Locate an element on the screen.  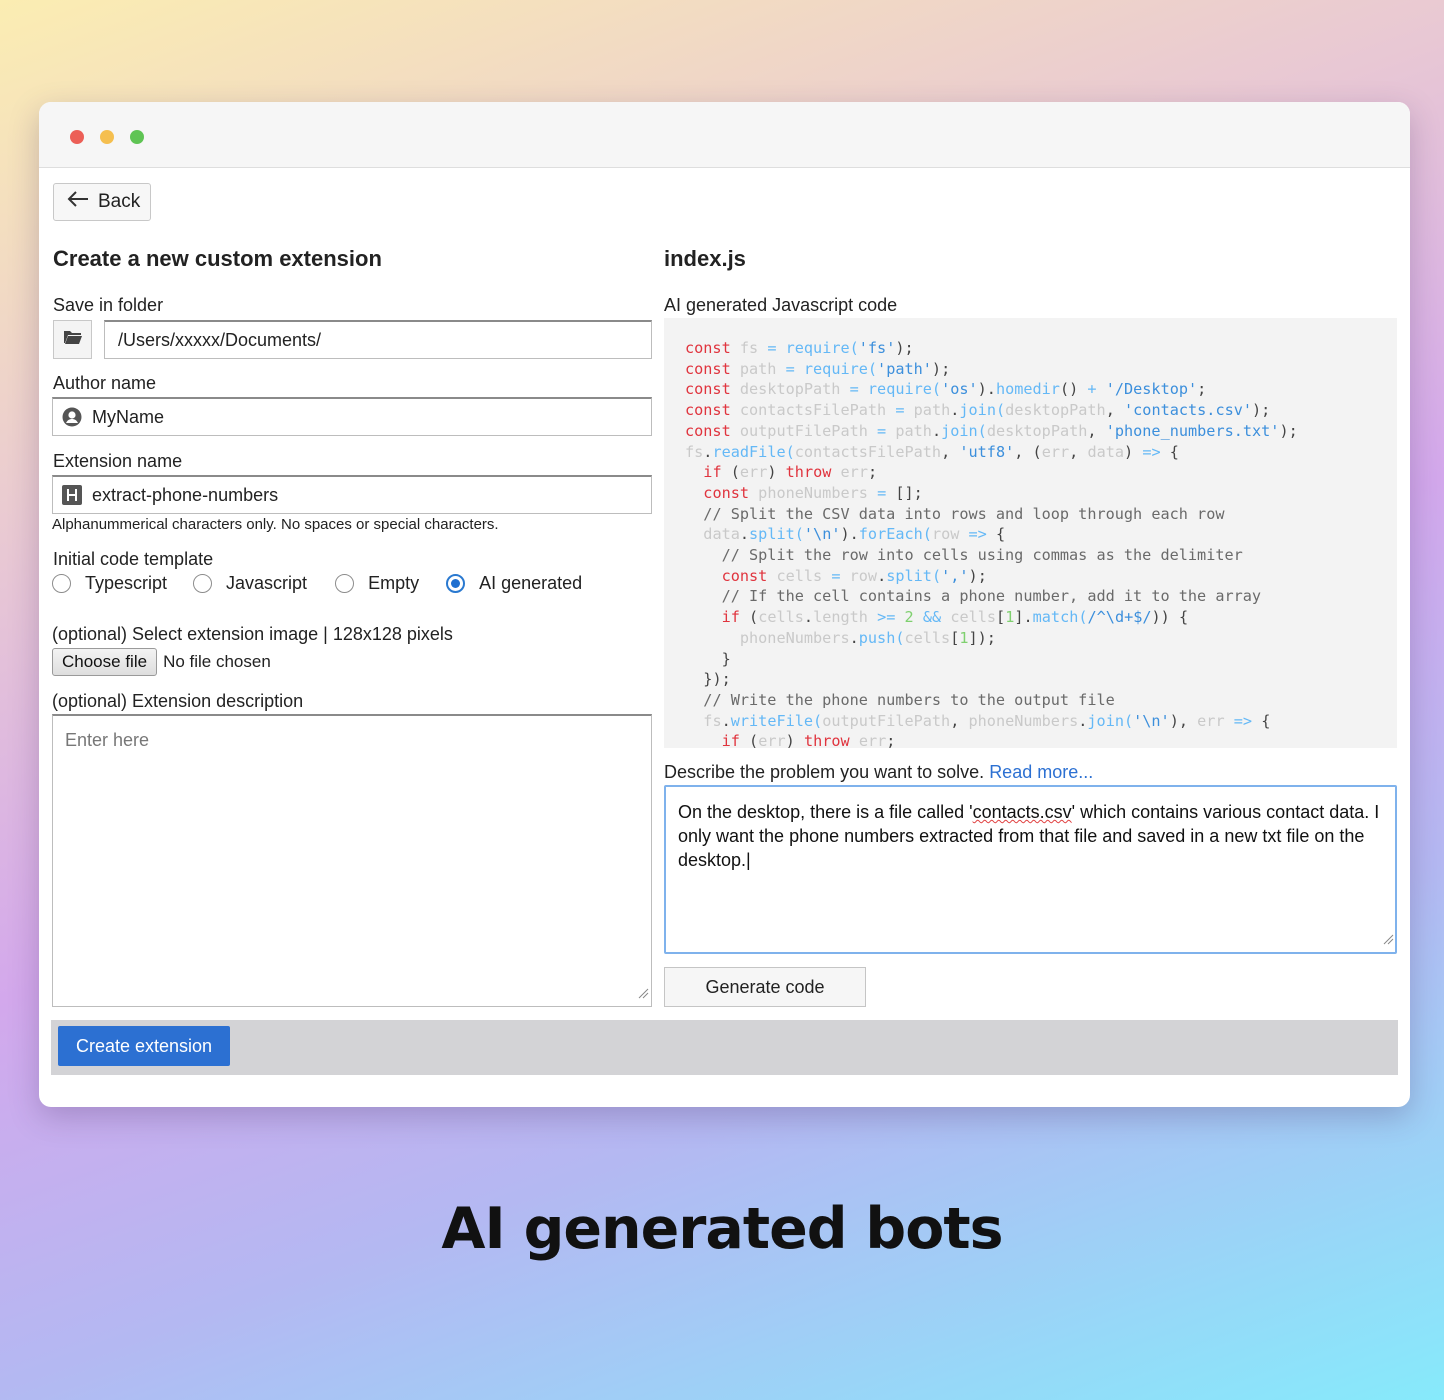
author-value: MyName is located at coordinates (128, 416).